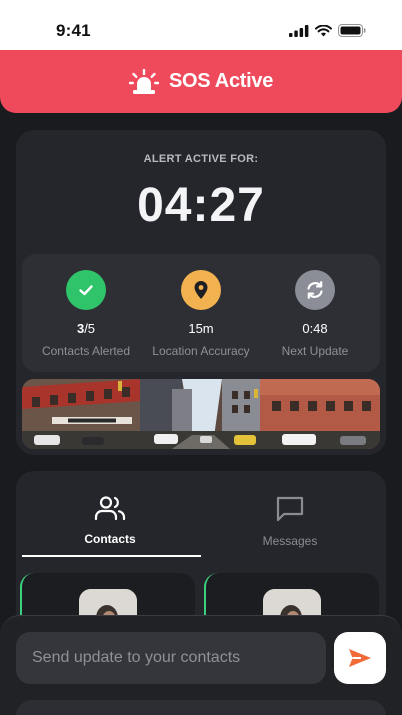  I want to click on refresh-icon, so click(315, 290).